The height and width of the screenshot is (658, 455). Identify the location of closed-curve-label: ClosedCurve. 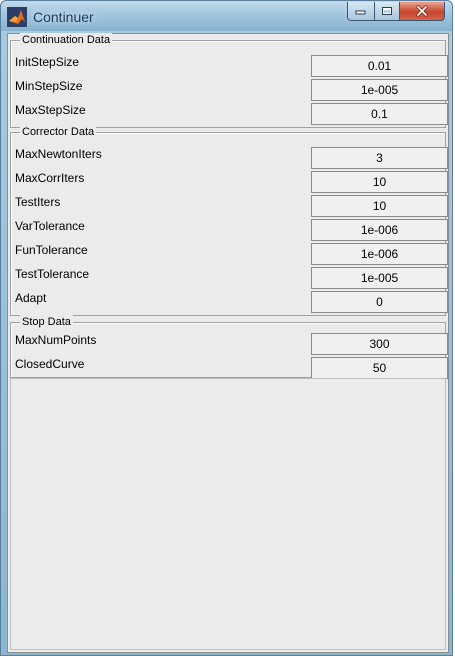
(50, 364).